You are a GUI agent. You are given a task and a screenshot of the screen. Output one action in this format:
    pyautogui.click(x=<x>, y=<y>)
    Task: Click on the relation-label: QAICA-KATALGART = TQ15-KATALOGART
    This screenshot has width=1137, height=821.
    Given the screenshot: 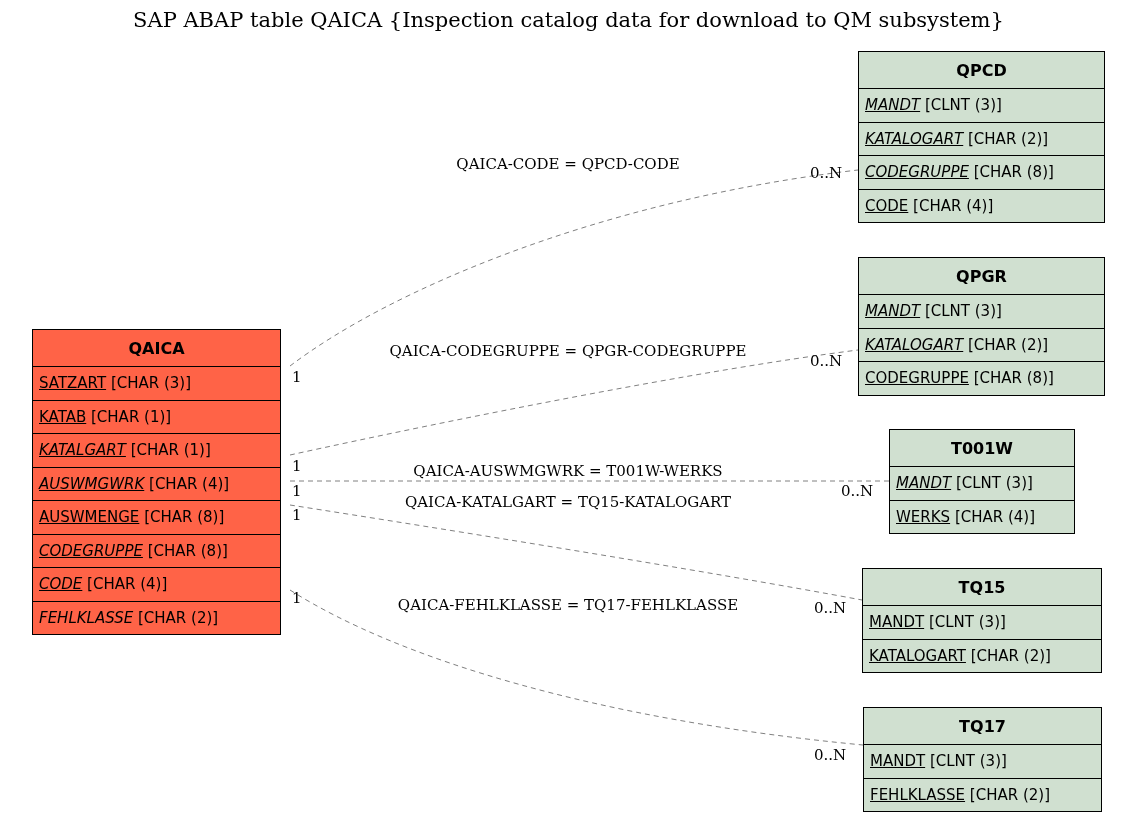 What is the action you would take?
    pyautogui.click(x=568, y=502)
    